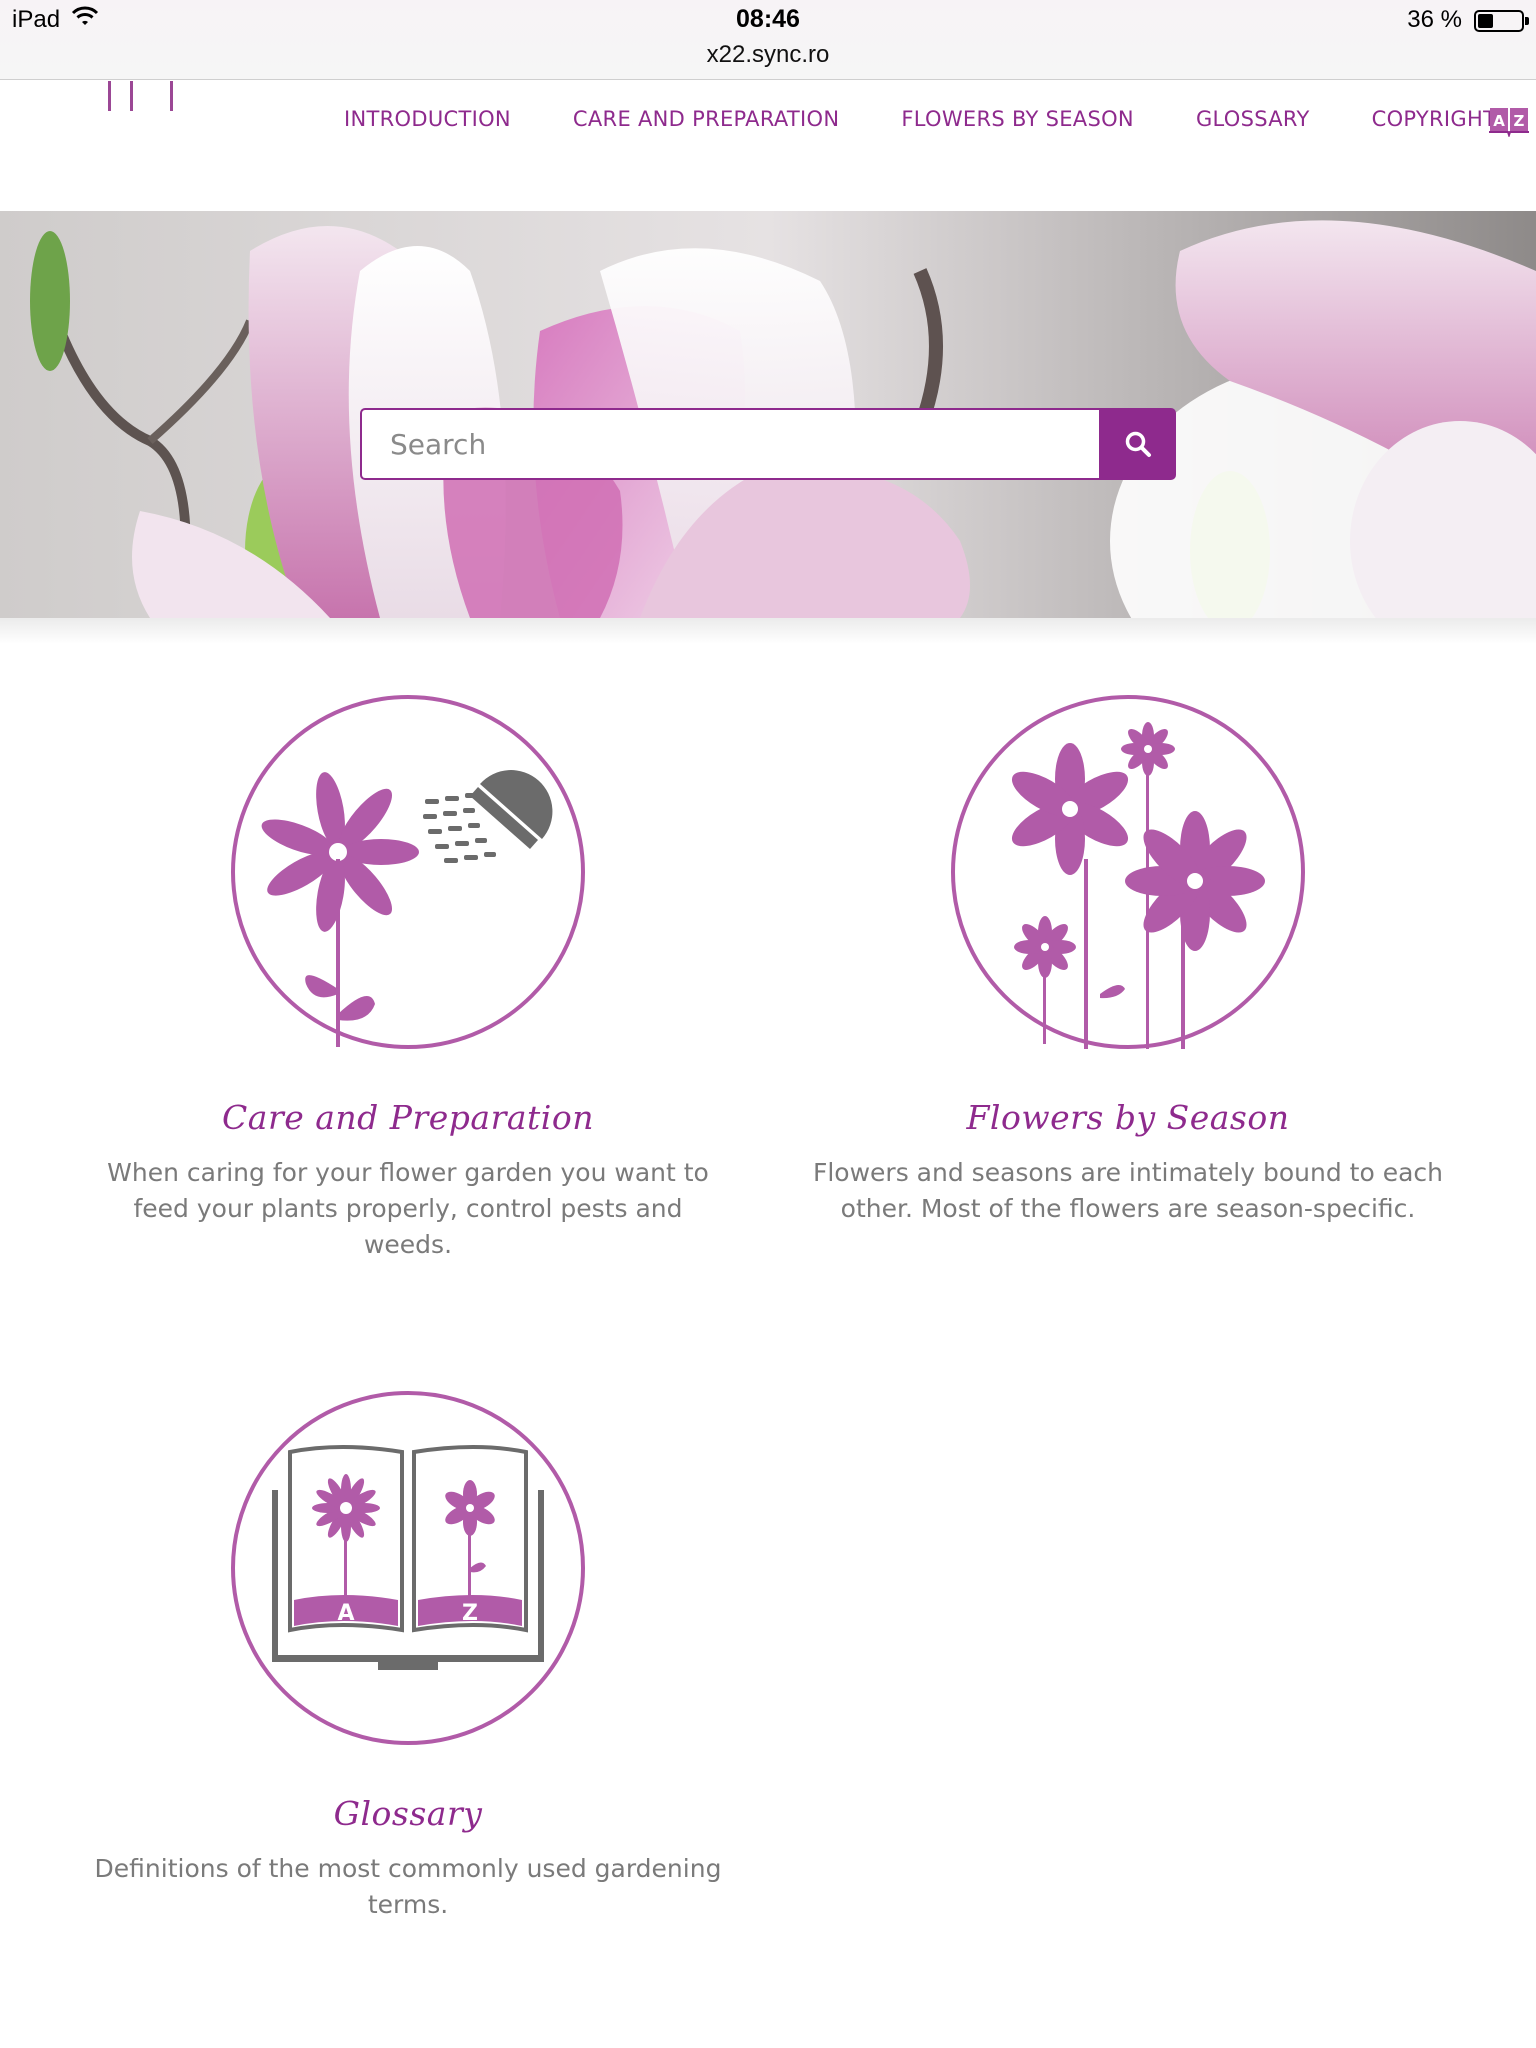 The width and height of the screenshot is (1536, 2048). Describe the element at coordinates (408, 1568) in the screenshot. I see `glossary-book-icon: A Z` at that location.